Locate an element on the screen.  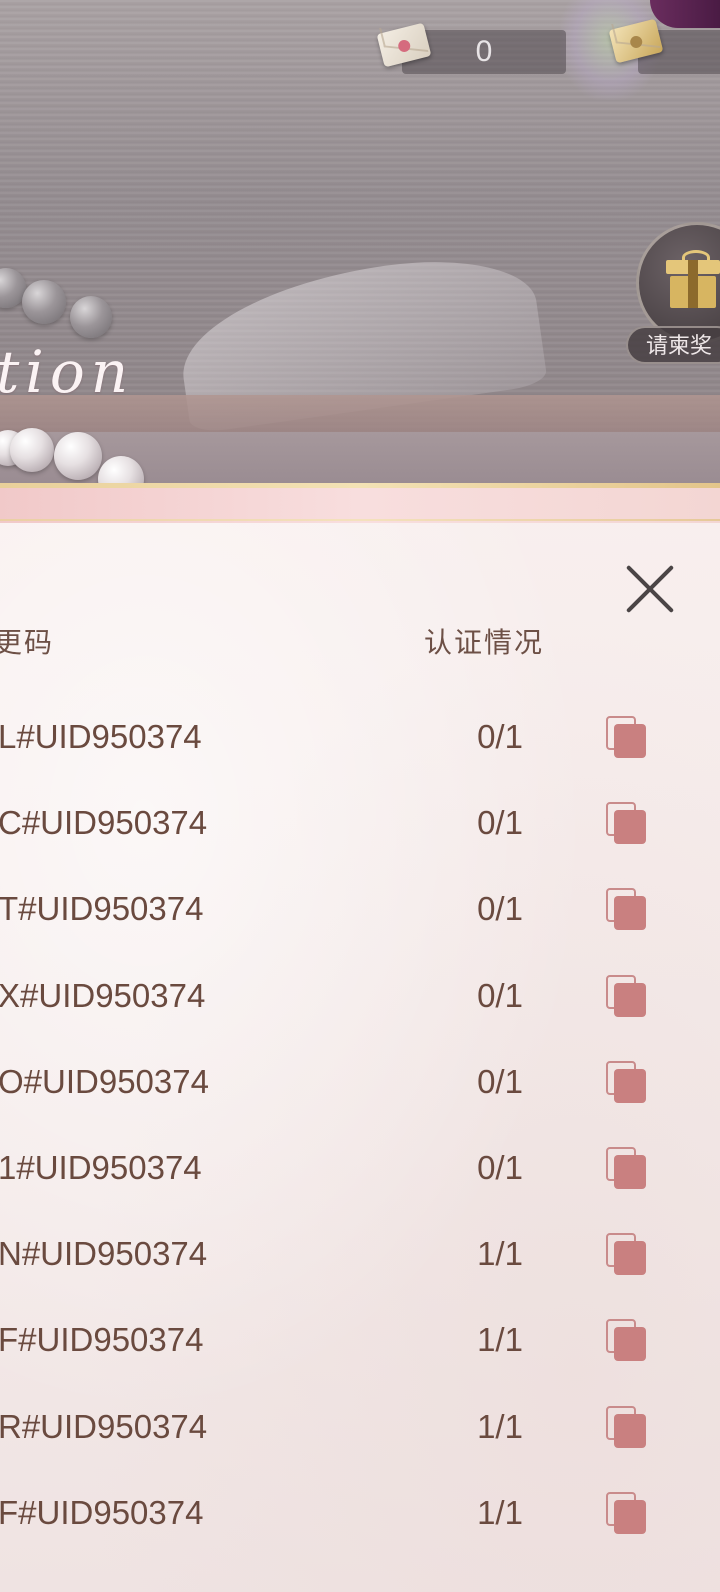
invitation-code: R#UID950374 is located at coordinates (104, 1426).